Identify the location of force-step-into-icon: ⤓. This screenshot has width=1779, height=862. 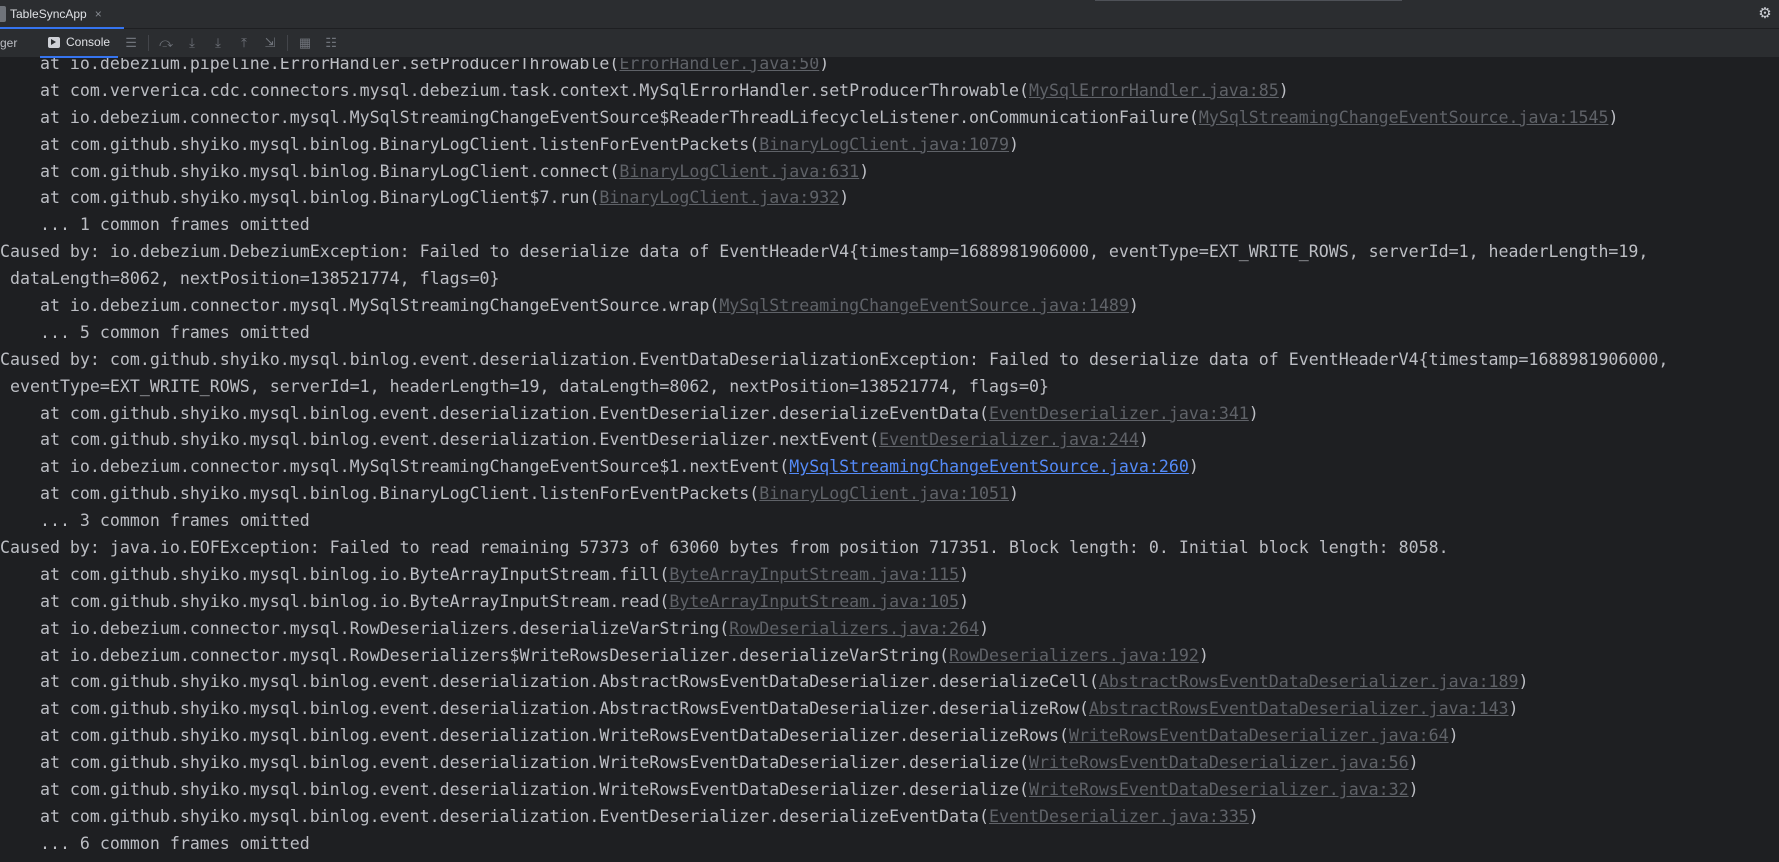
(218, 43).